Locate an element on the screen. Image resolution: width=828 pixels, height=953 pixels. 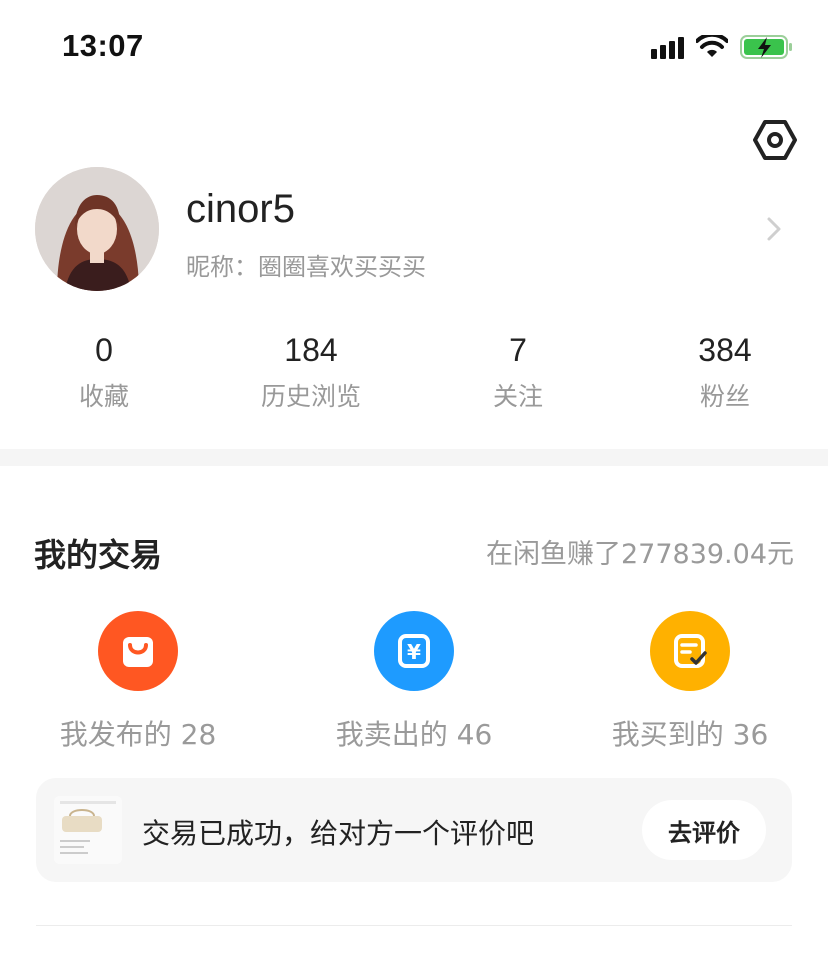
review-reminder-card: 交易已成功，给对方一个评价吧 去评价 is located at coordinates (414, 830).